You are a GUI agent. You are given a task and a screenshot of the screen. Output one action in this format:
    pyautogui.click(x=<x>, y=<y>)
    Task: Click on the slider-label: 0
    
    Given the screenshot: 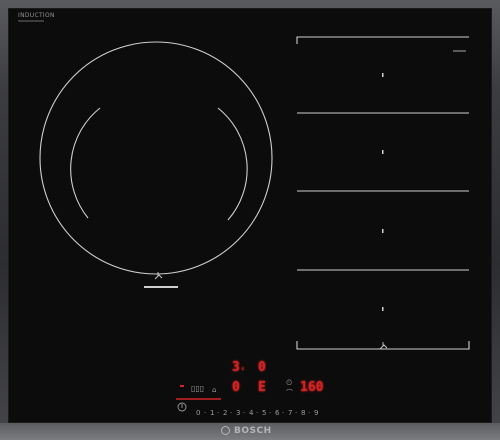 What is the action you would take?
    pyautogui.click(x=198, y=413)
    